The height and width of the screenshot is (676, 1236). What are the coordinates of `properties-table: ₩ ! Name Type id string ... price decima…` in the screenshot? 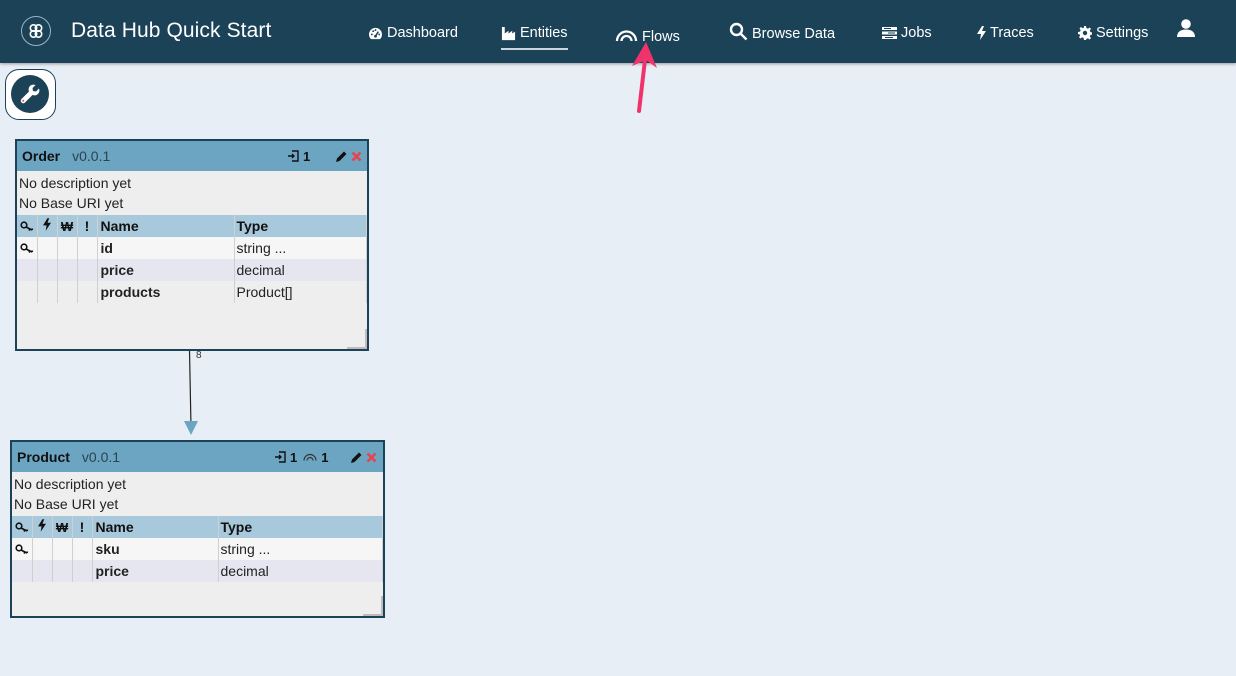 It's located at (192, 259).